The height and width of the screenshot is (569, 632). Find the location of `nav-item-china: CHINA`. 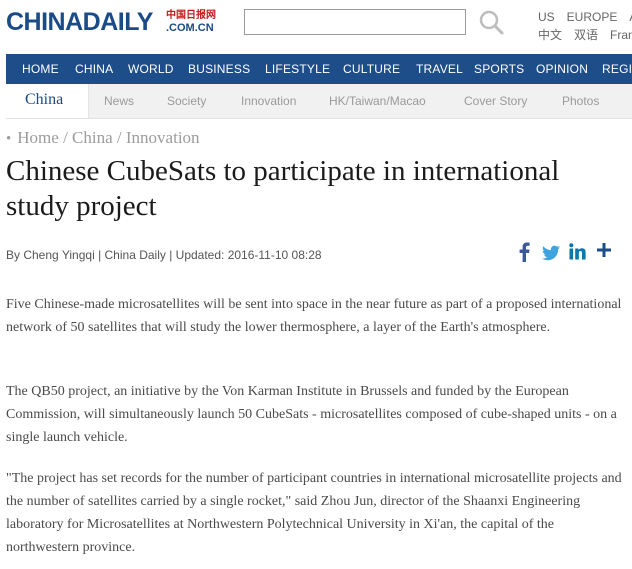

nav-item-china: CHINA is located at coordinates (94, 69).